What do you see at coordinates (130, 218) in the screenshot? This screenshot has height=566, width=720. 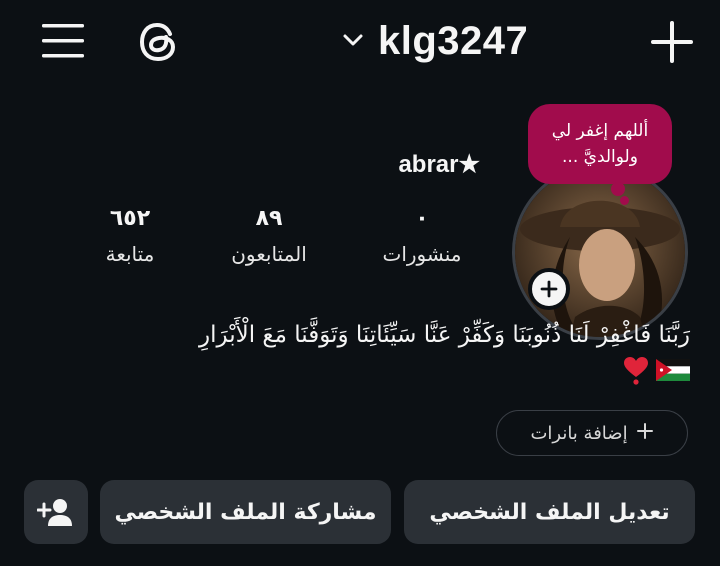 I see `following-count: ٦٥٢` at bounding box center [130, 218].